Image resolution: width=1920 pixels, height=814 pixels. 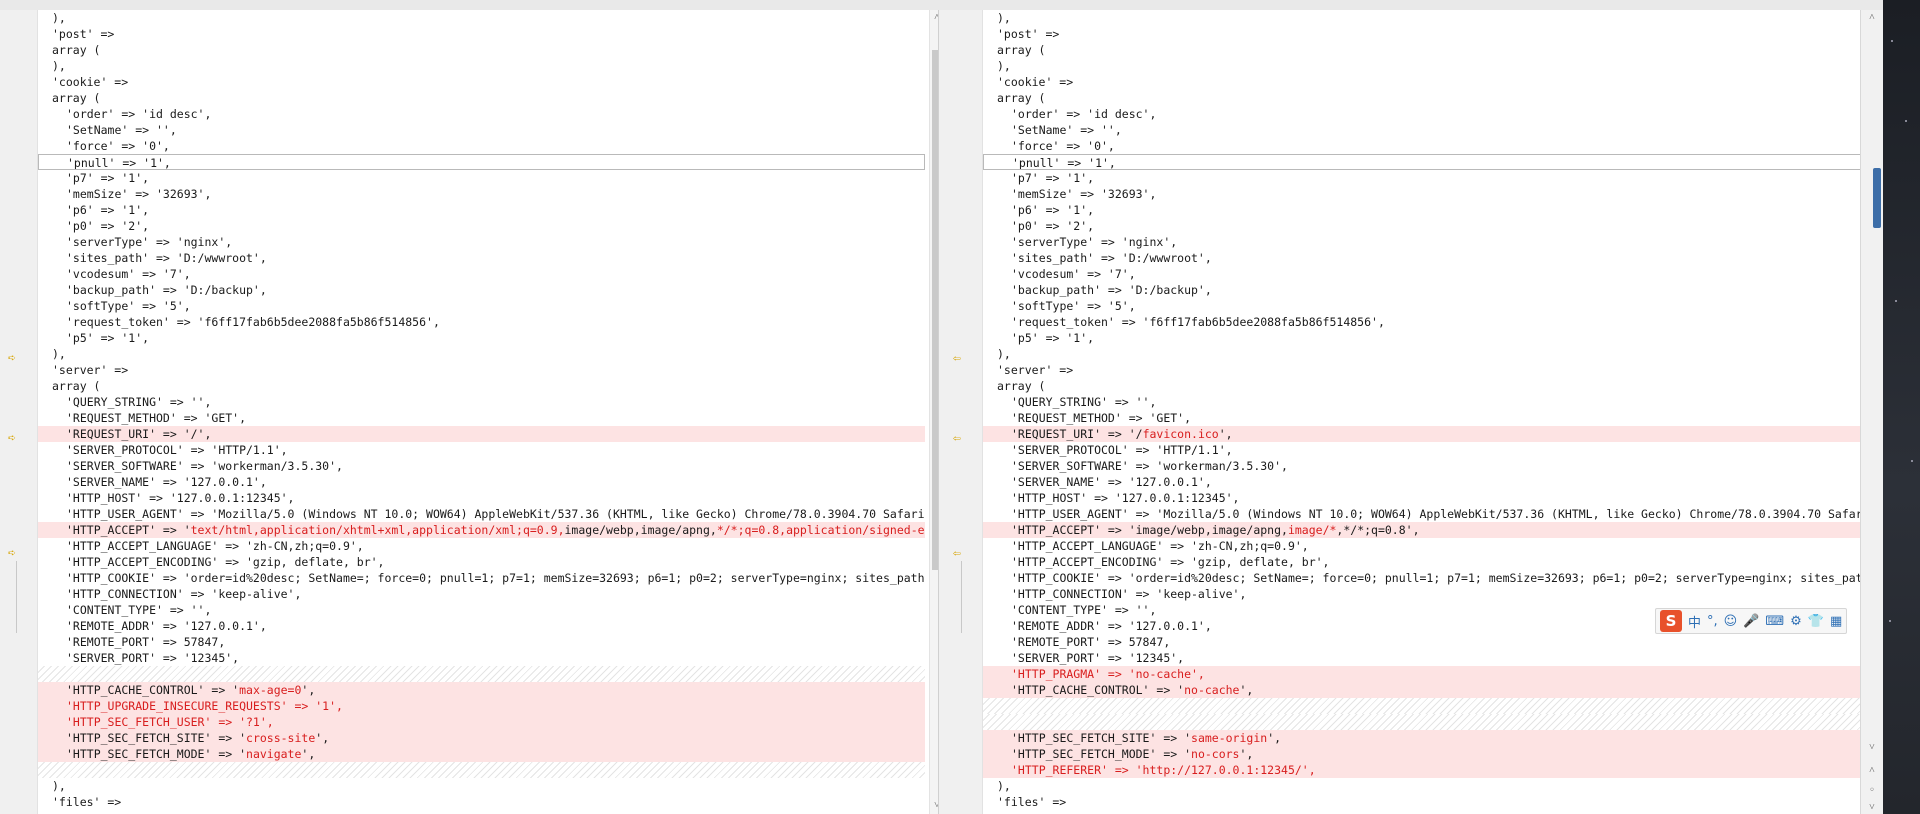 What do you see at coordinates (1423, 690) in the screenshot?
I see `diff-changed-row: 'HTTP_CACHE_CONTROL' => 'no-cache',` at bounding box center [1423, 690].